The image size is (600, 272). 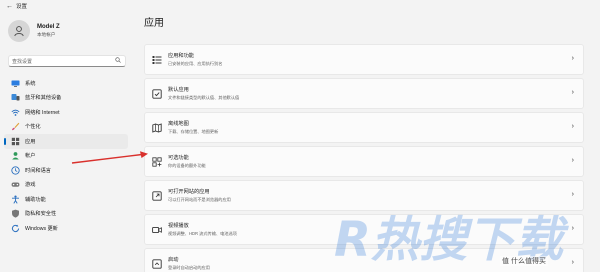 I want to click on sidebar-item-label: 网络和 Internet, so click(x=42, y=112).